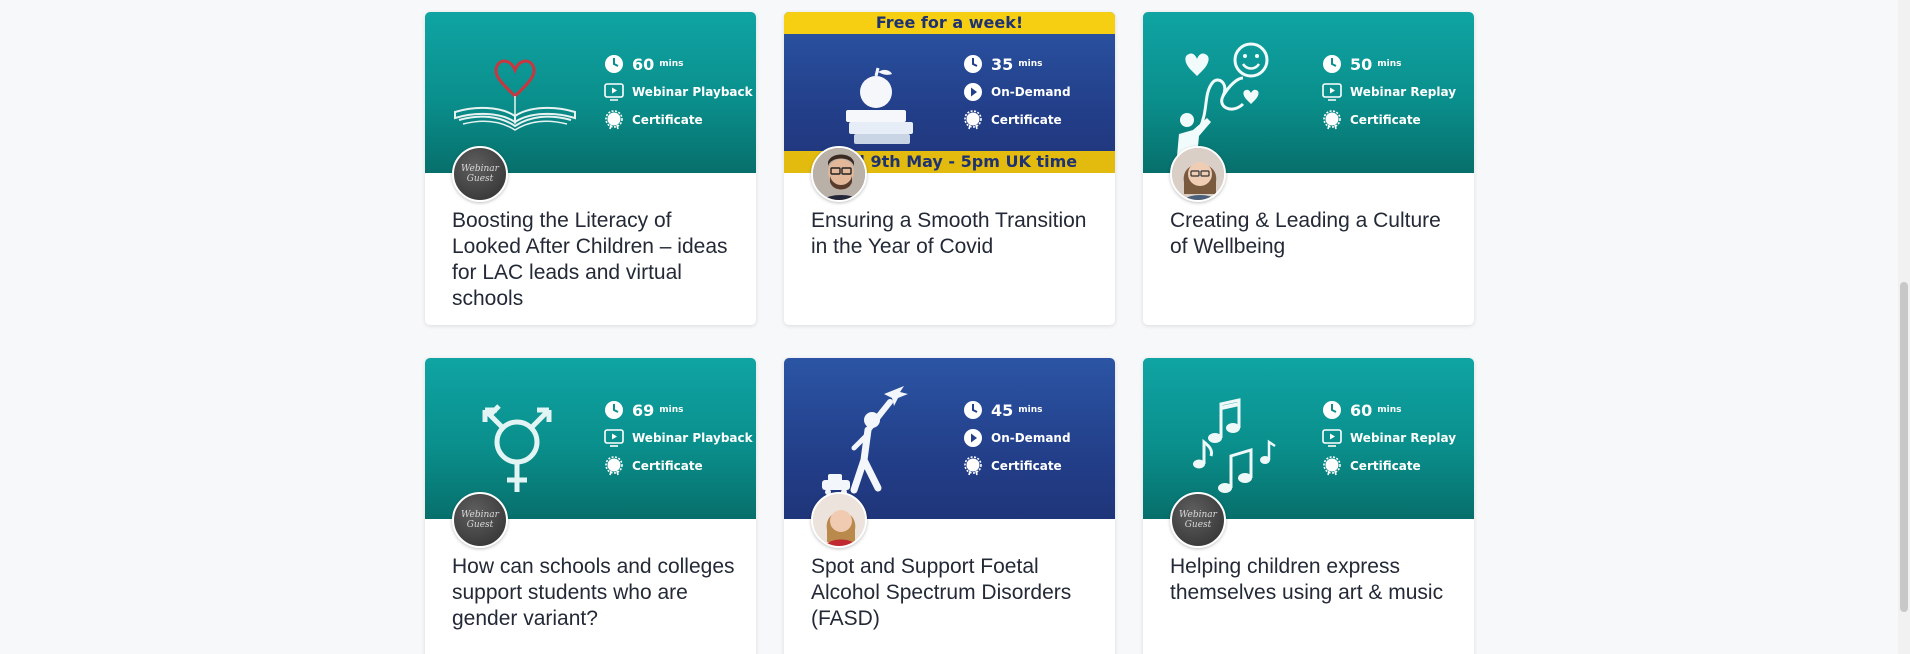 The width and height of the screenshot is (1910, 654). I want to click on duration-value: 45, so click(1002, 410).